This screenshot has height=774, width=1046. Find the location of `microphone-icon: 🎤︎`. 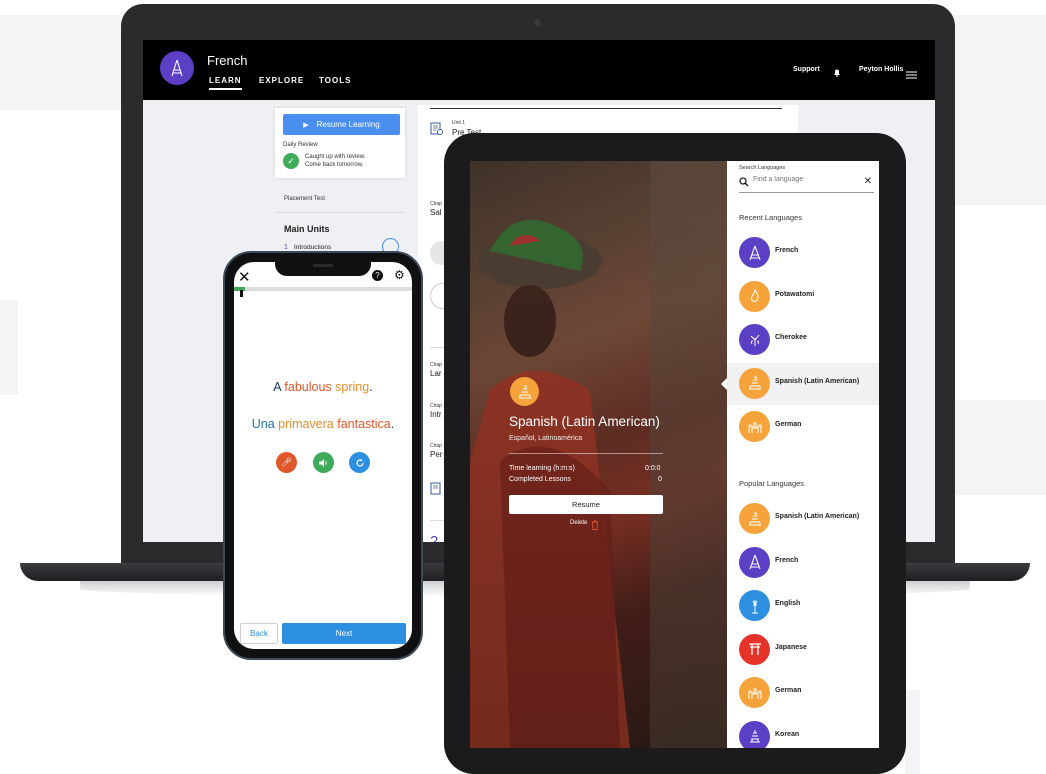

microphone-icon: 🎤︎ is located at coordinates (286, 462).